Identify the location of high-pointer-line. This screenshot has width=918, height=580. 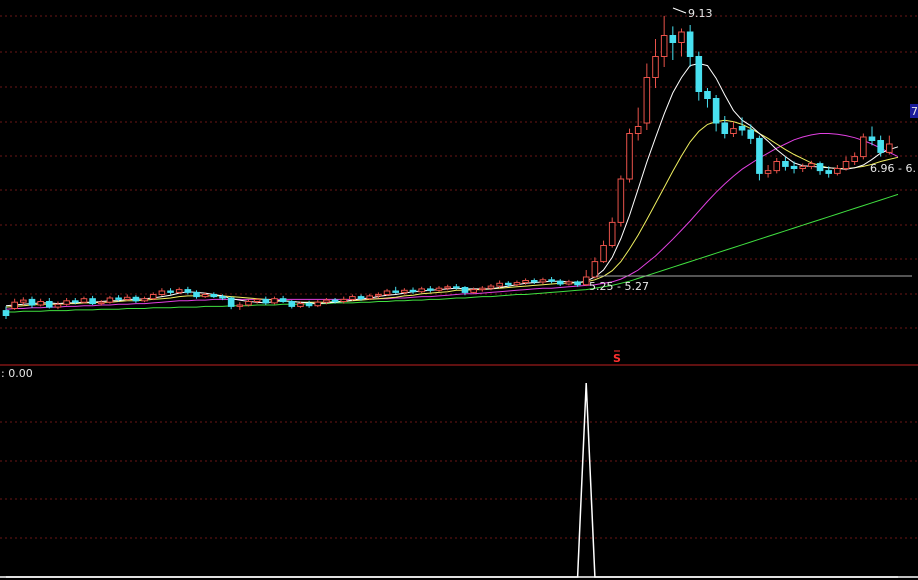
(679, 10).